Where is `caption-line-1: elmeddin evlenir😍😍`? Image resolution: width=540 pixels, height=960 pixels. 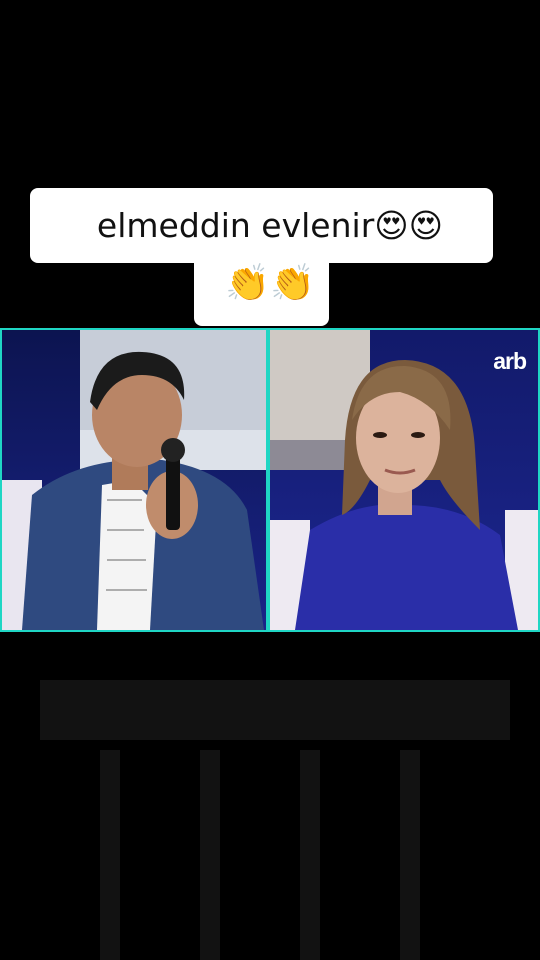
caption-line-1: elmeddin evlenir😍😍 is located at coordinates (270, 225).